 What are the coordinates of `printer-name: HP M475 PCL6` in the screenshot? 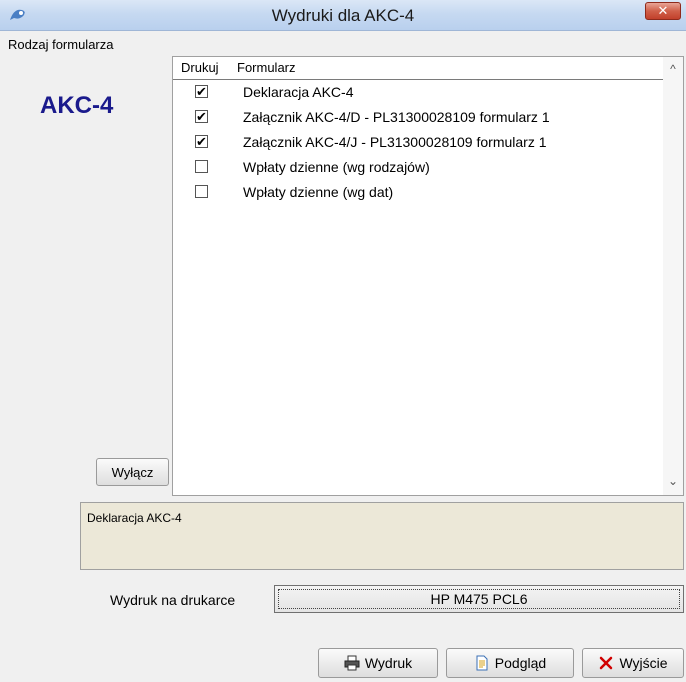 It's located at (479, 599).